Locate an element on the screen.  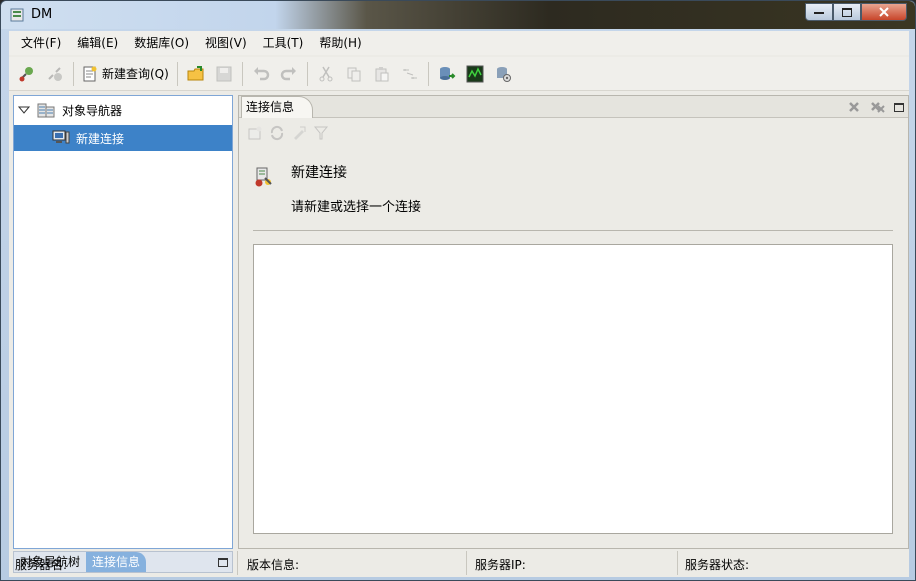
minimize-button is located at coordinates (819, 12).